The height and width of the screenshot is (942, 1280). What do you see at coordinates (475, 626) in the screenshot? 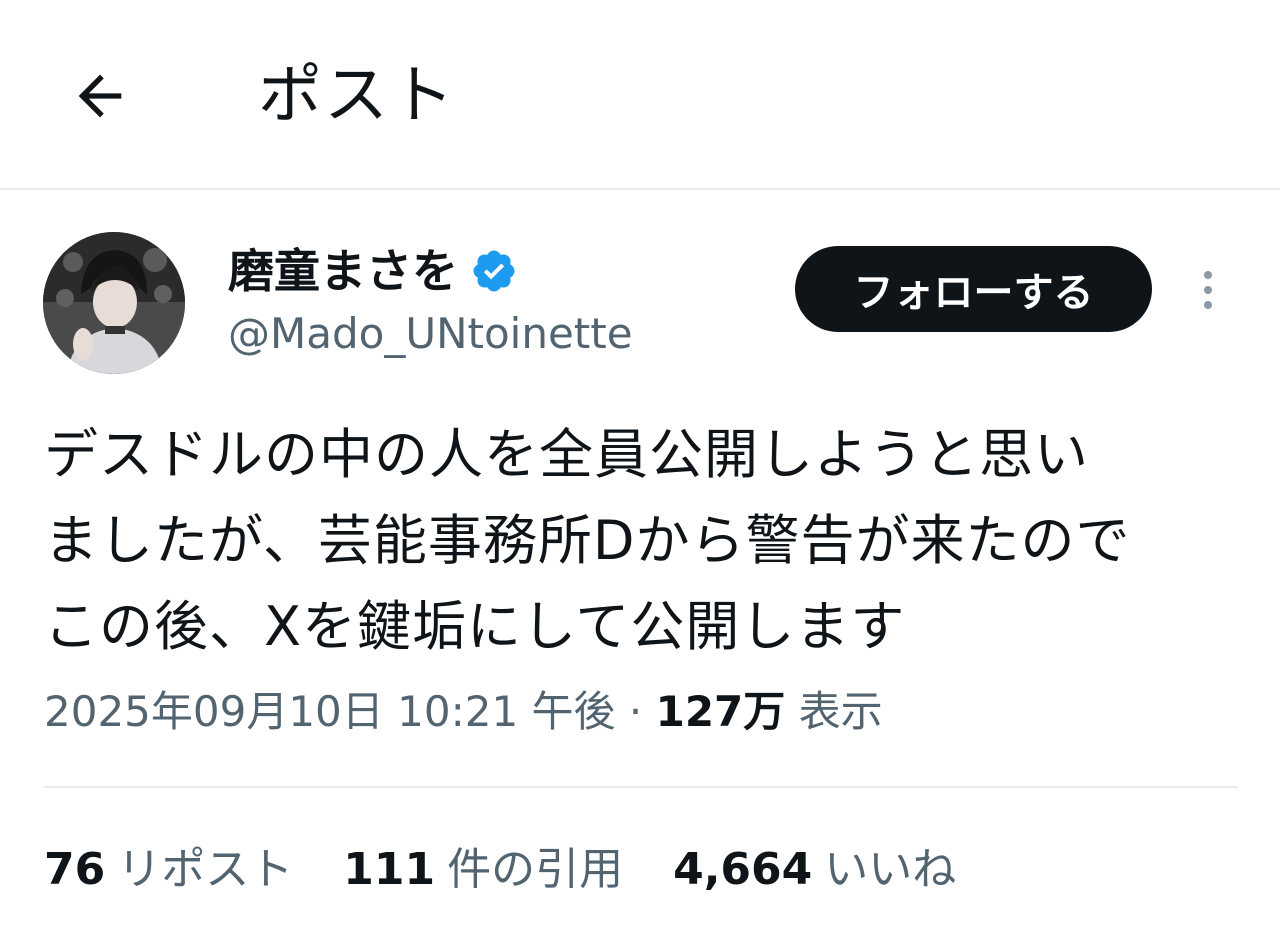
I see `post-text-line: この後、Xを鍵垢にして公開します` at bounding box center [475, 626].